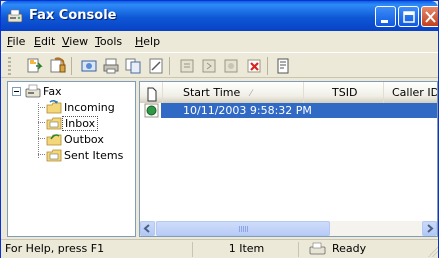 This screenshot has width=439, height=258. I want to click on menu-edit: Edit, so click(44, 41).